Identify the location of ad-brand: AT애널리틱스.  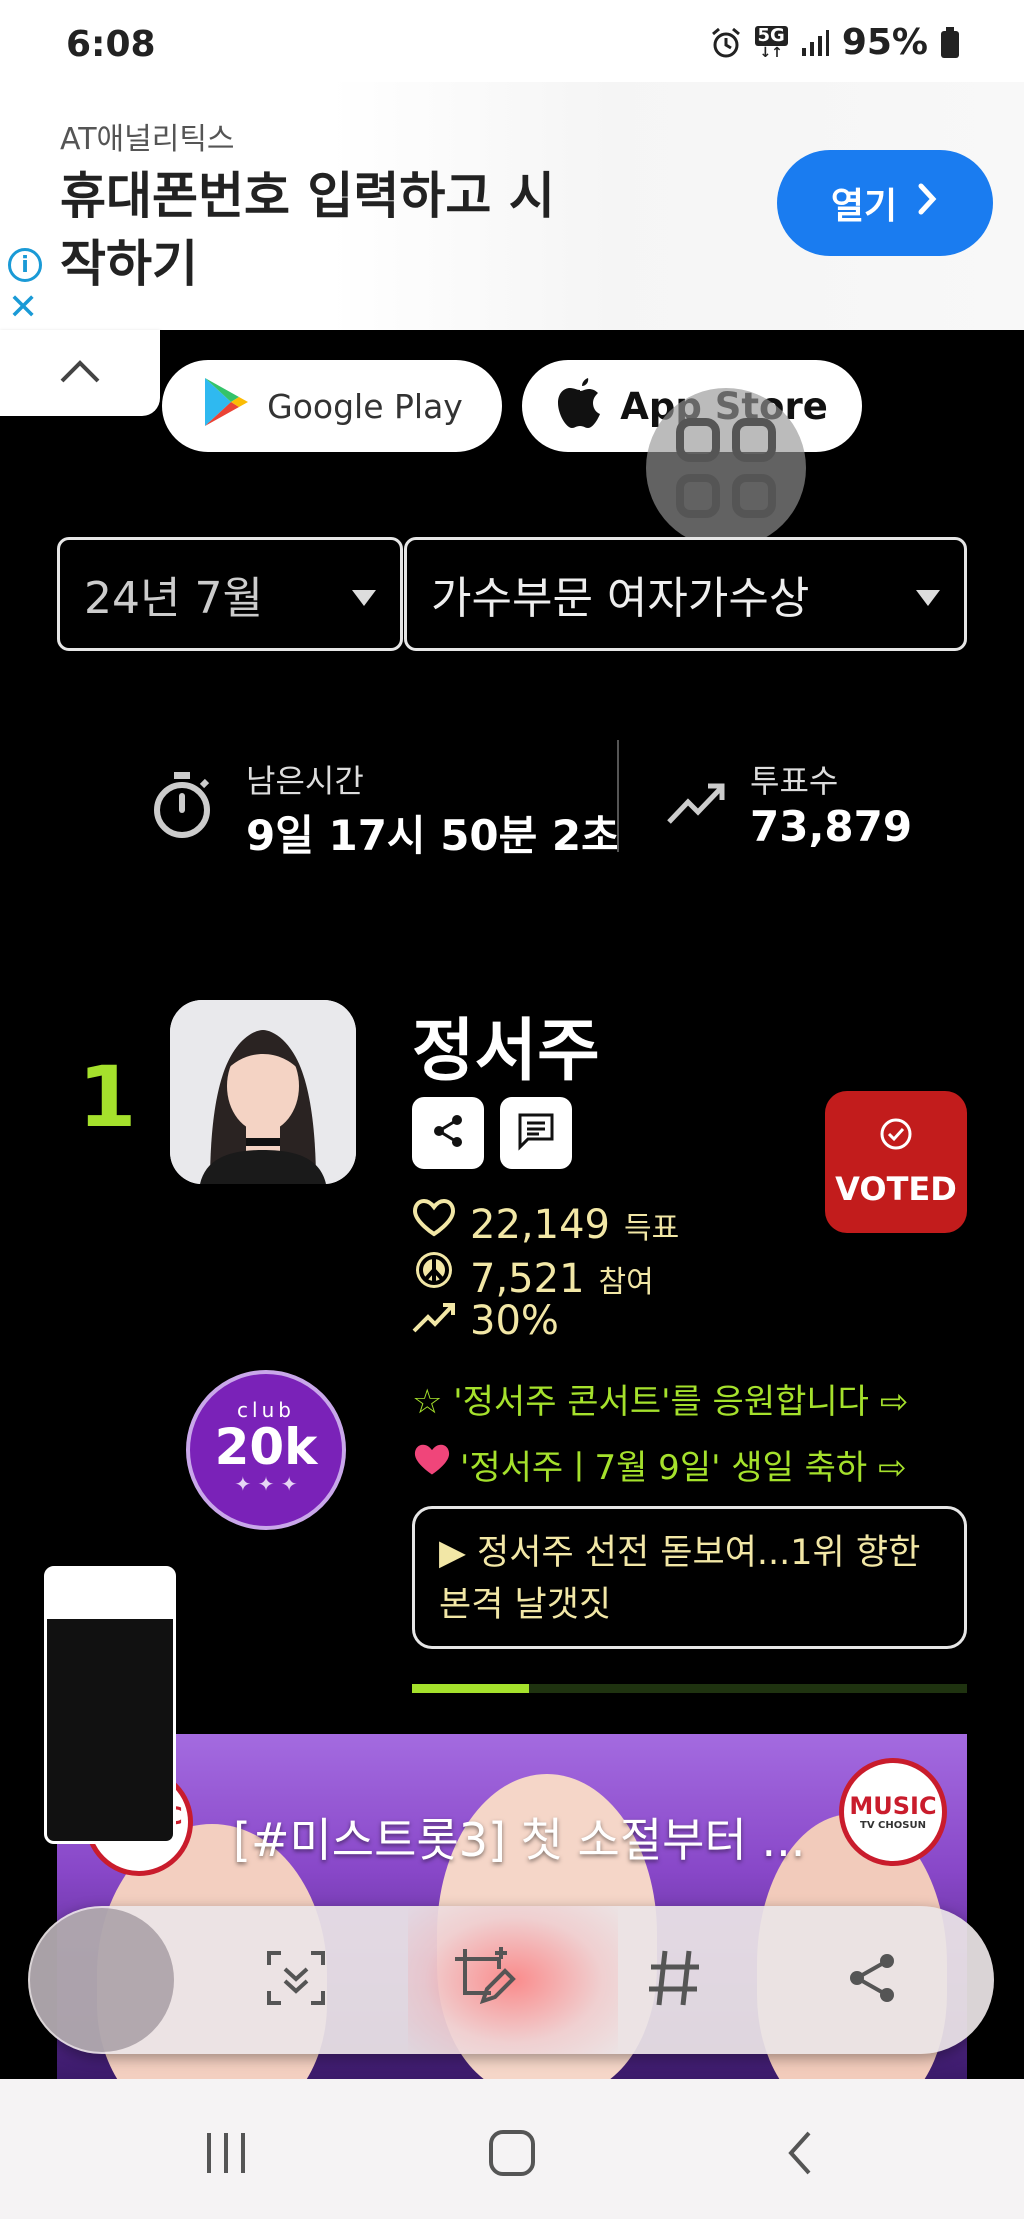
(147, 139).